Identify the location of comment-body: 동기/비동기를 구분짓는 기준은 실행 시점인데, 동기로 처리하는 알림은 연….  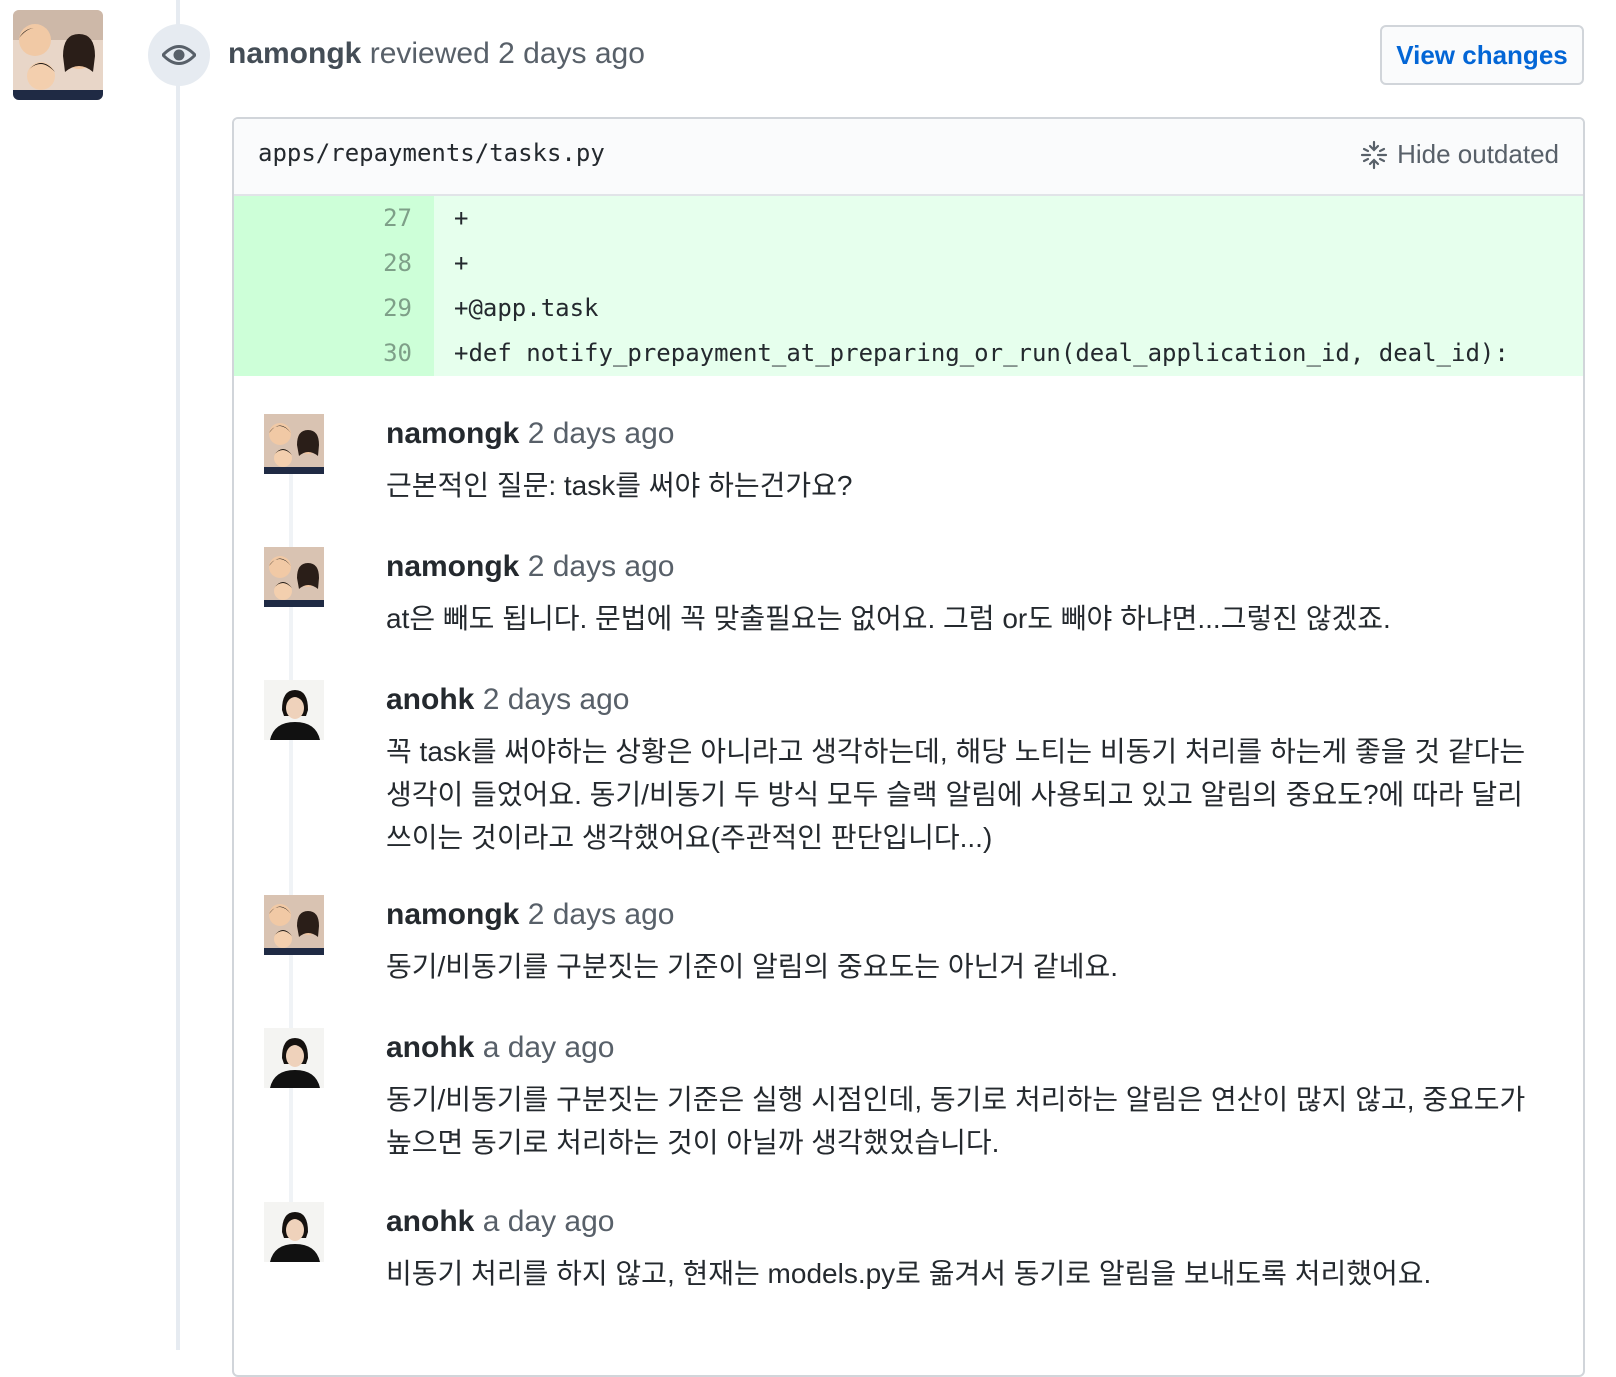
(956, 1121).